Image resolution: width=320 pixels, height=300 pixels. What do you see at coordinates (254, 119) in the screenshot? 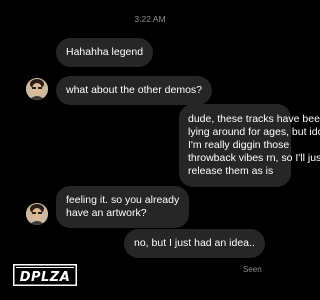
I see `message-text: dude, these tracks have been` at bounding box center [254, 119].